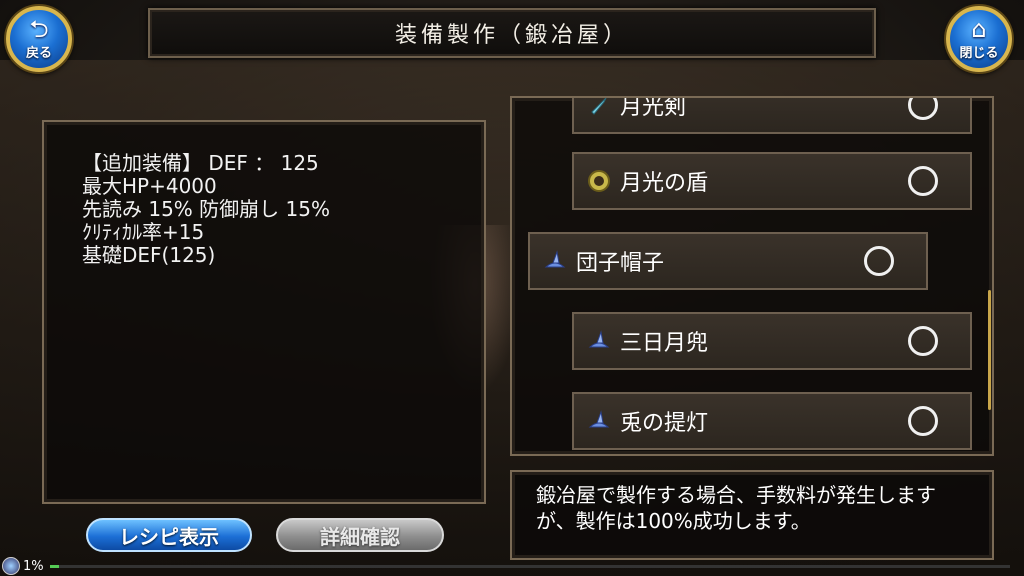 The image size is (1024, 576). Describe the element at coordinates (54, 566) in the screenshot. I see `progress-fill` at that location.